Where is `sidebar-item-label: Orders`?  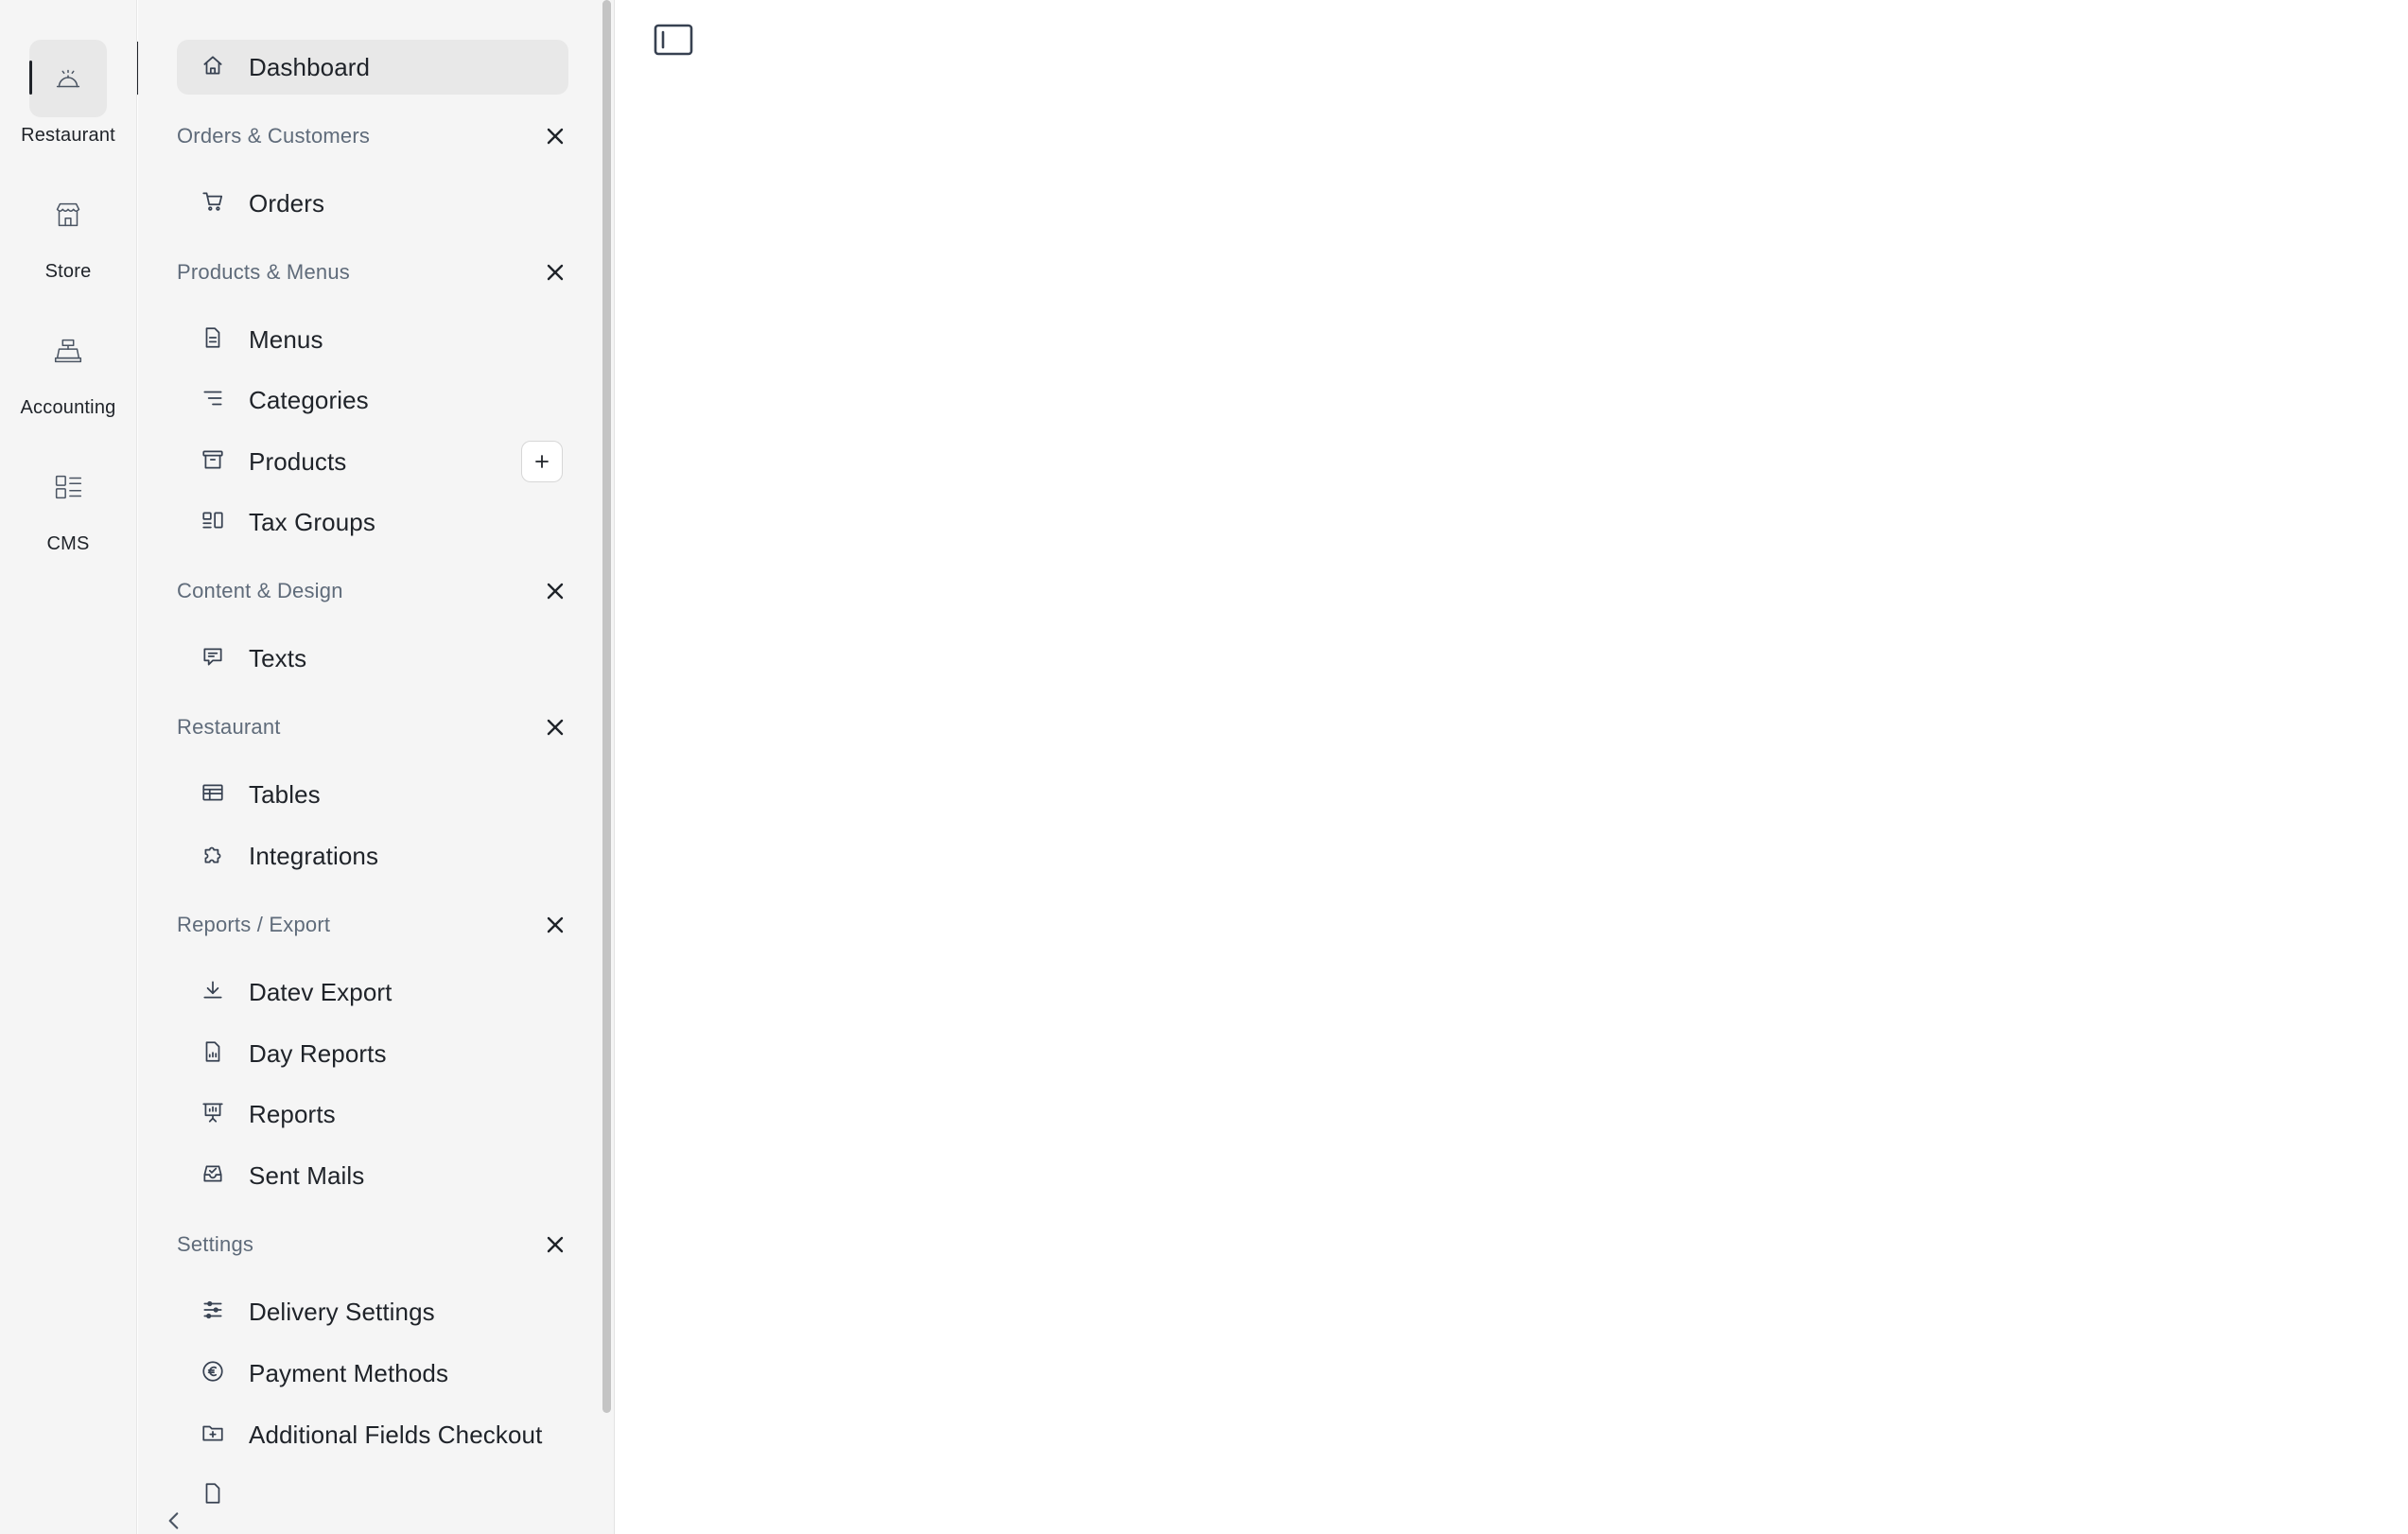 sidebar-item-label: Orders is located at coordinates (287, 203).